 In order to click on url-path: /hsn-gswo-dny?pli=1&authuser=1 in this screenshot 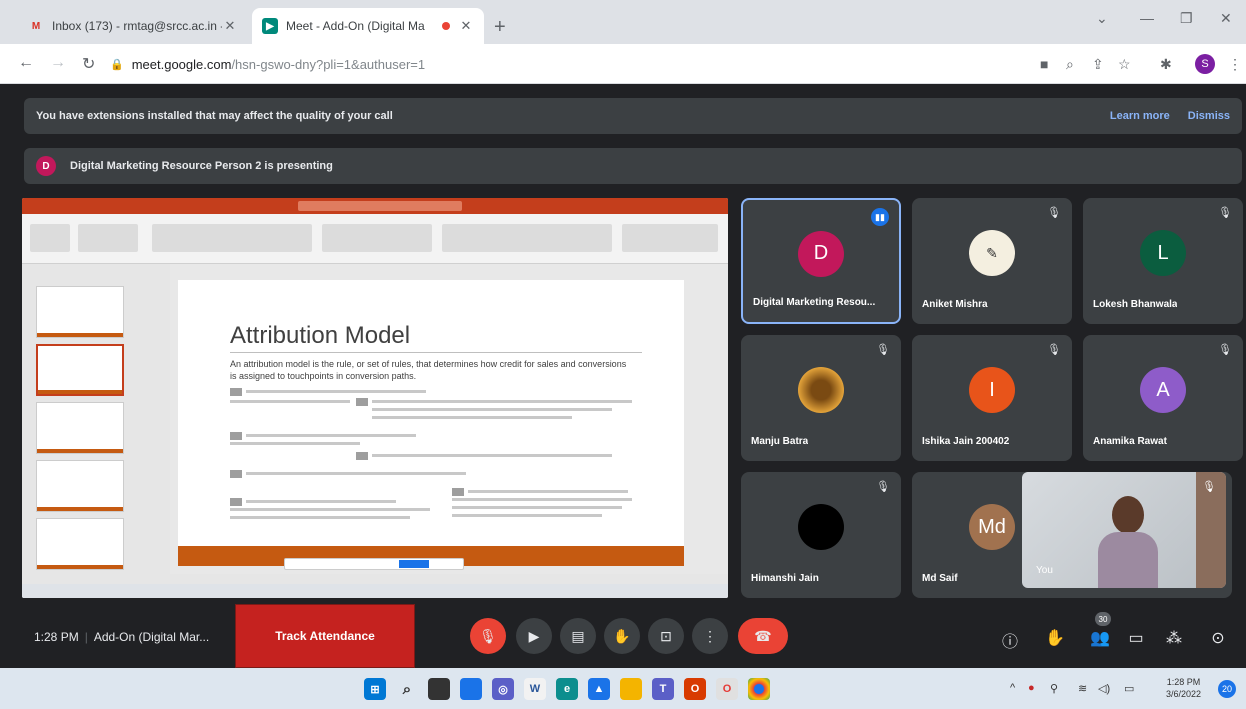, I will do `click(328, 64)`.